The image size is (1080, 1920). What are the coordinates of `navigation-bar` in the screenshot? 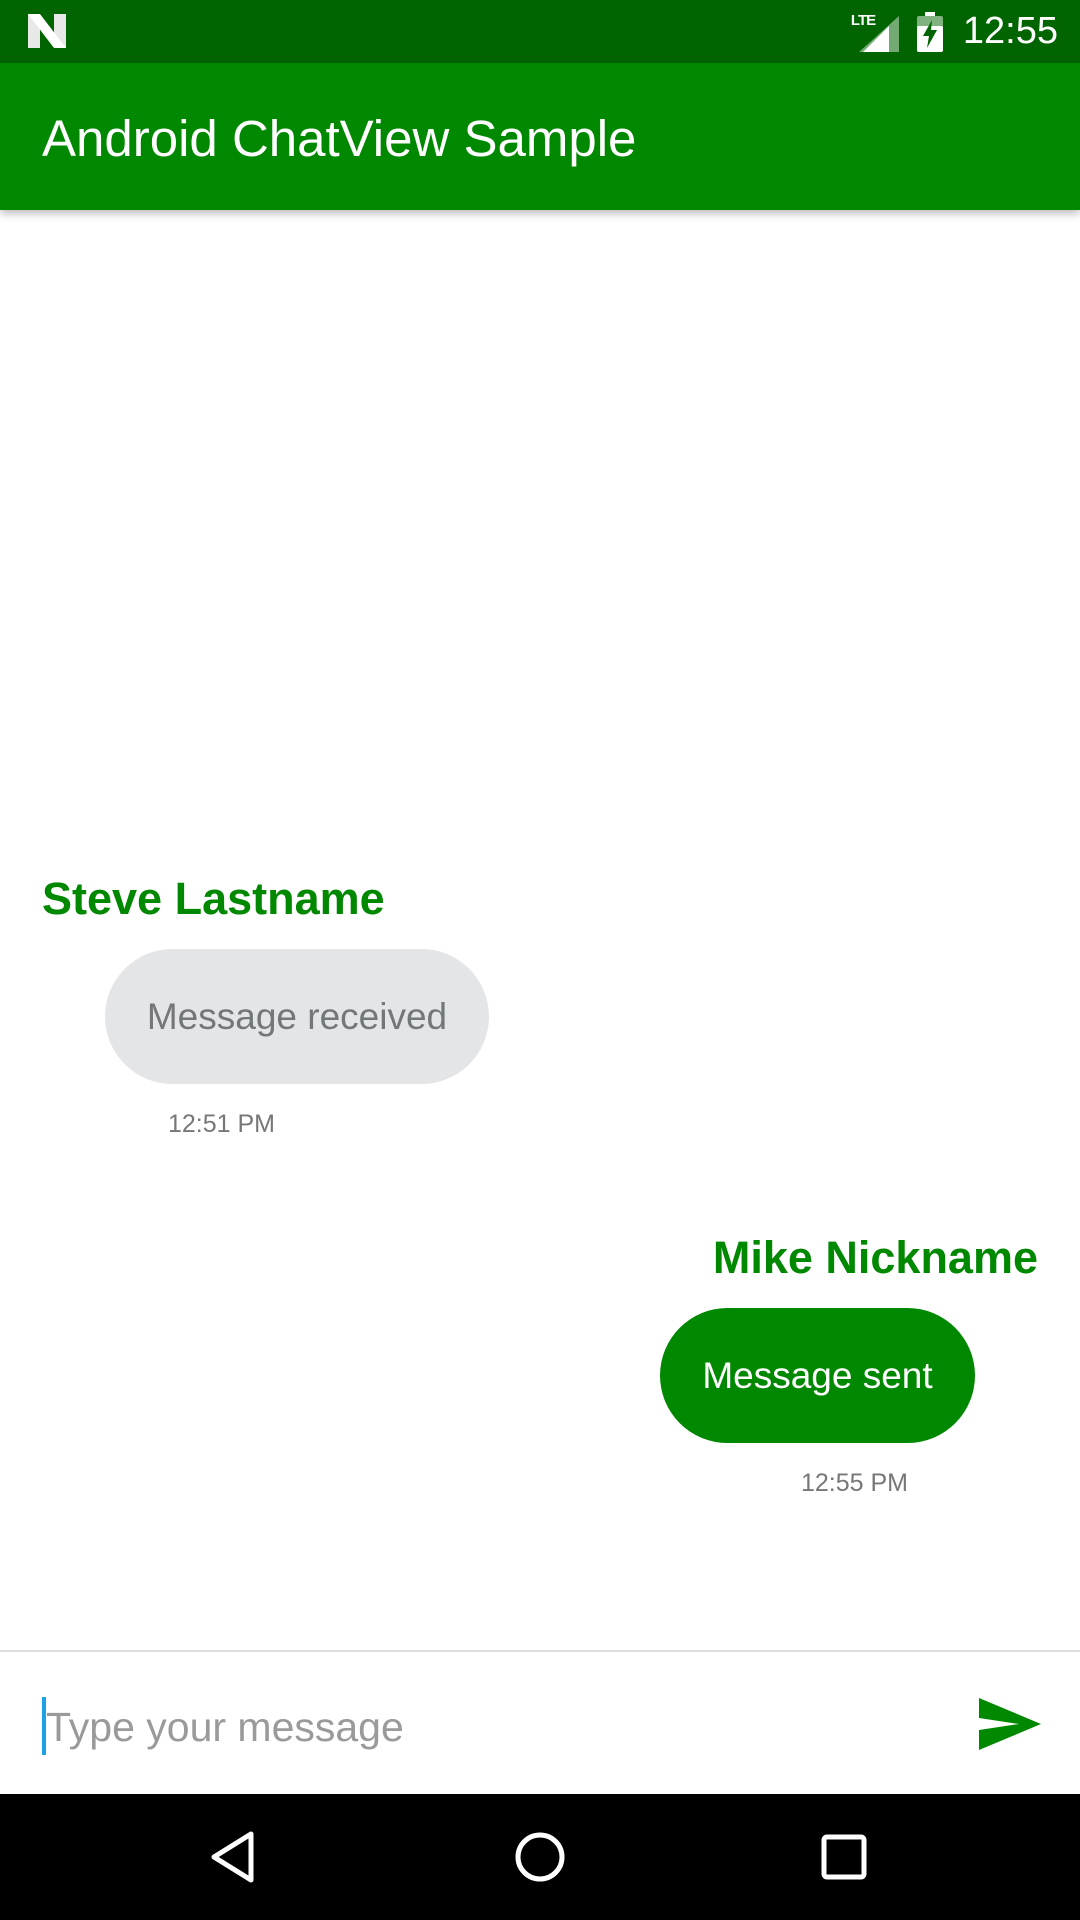 It's located at (540, 1857).